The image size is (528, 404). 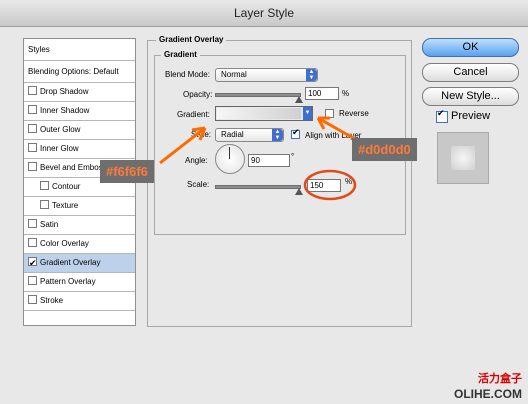 What do you see at coordinates (330, 185) in the screenshot?
I see `scale-highlight-circle` at bounding box center [330, 185].